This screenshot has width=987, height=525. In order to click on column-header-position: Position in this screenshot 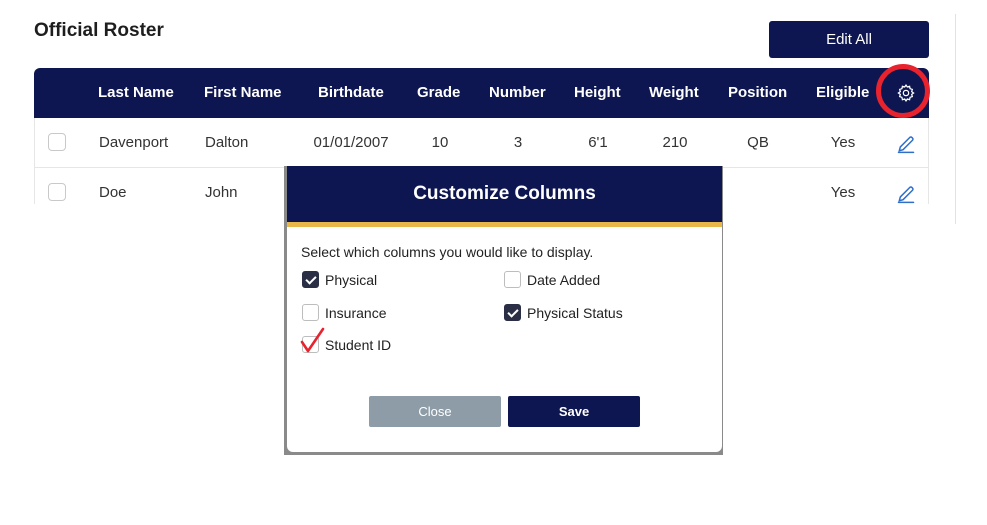, I will do `click(757, 93)`.